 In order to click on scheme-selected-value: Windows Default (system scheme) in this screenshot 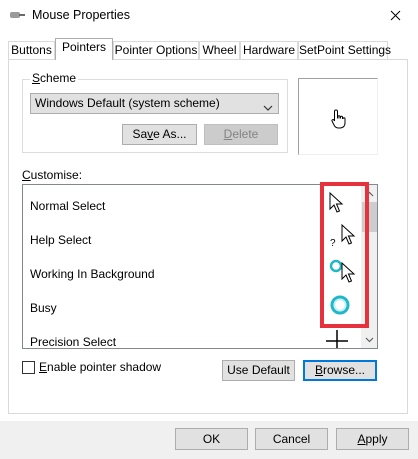, I will do `click(127, 103)`.